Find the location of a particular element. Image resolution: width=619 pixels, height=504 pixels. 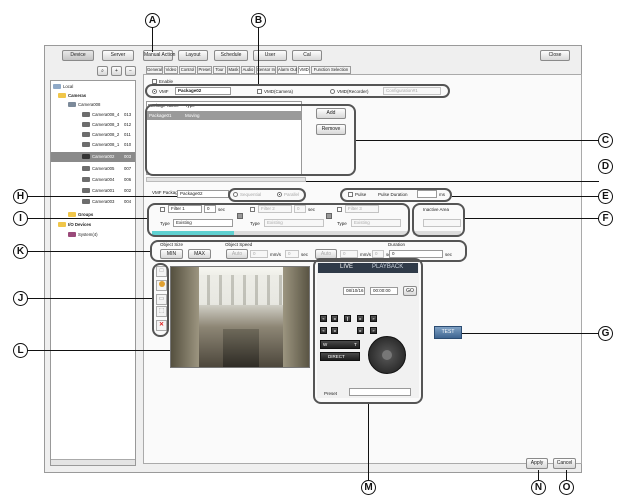

leader-k is located at coordinates (88, 251).